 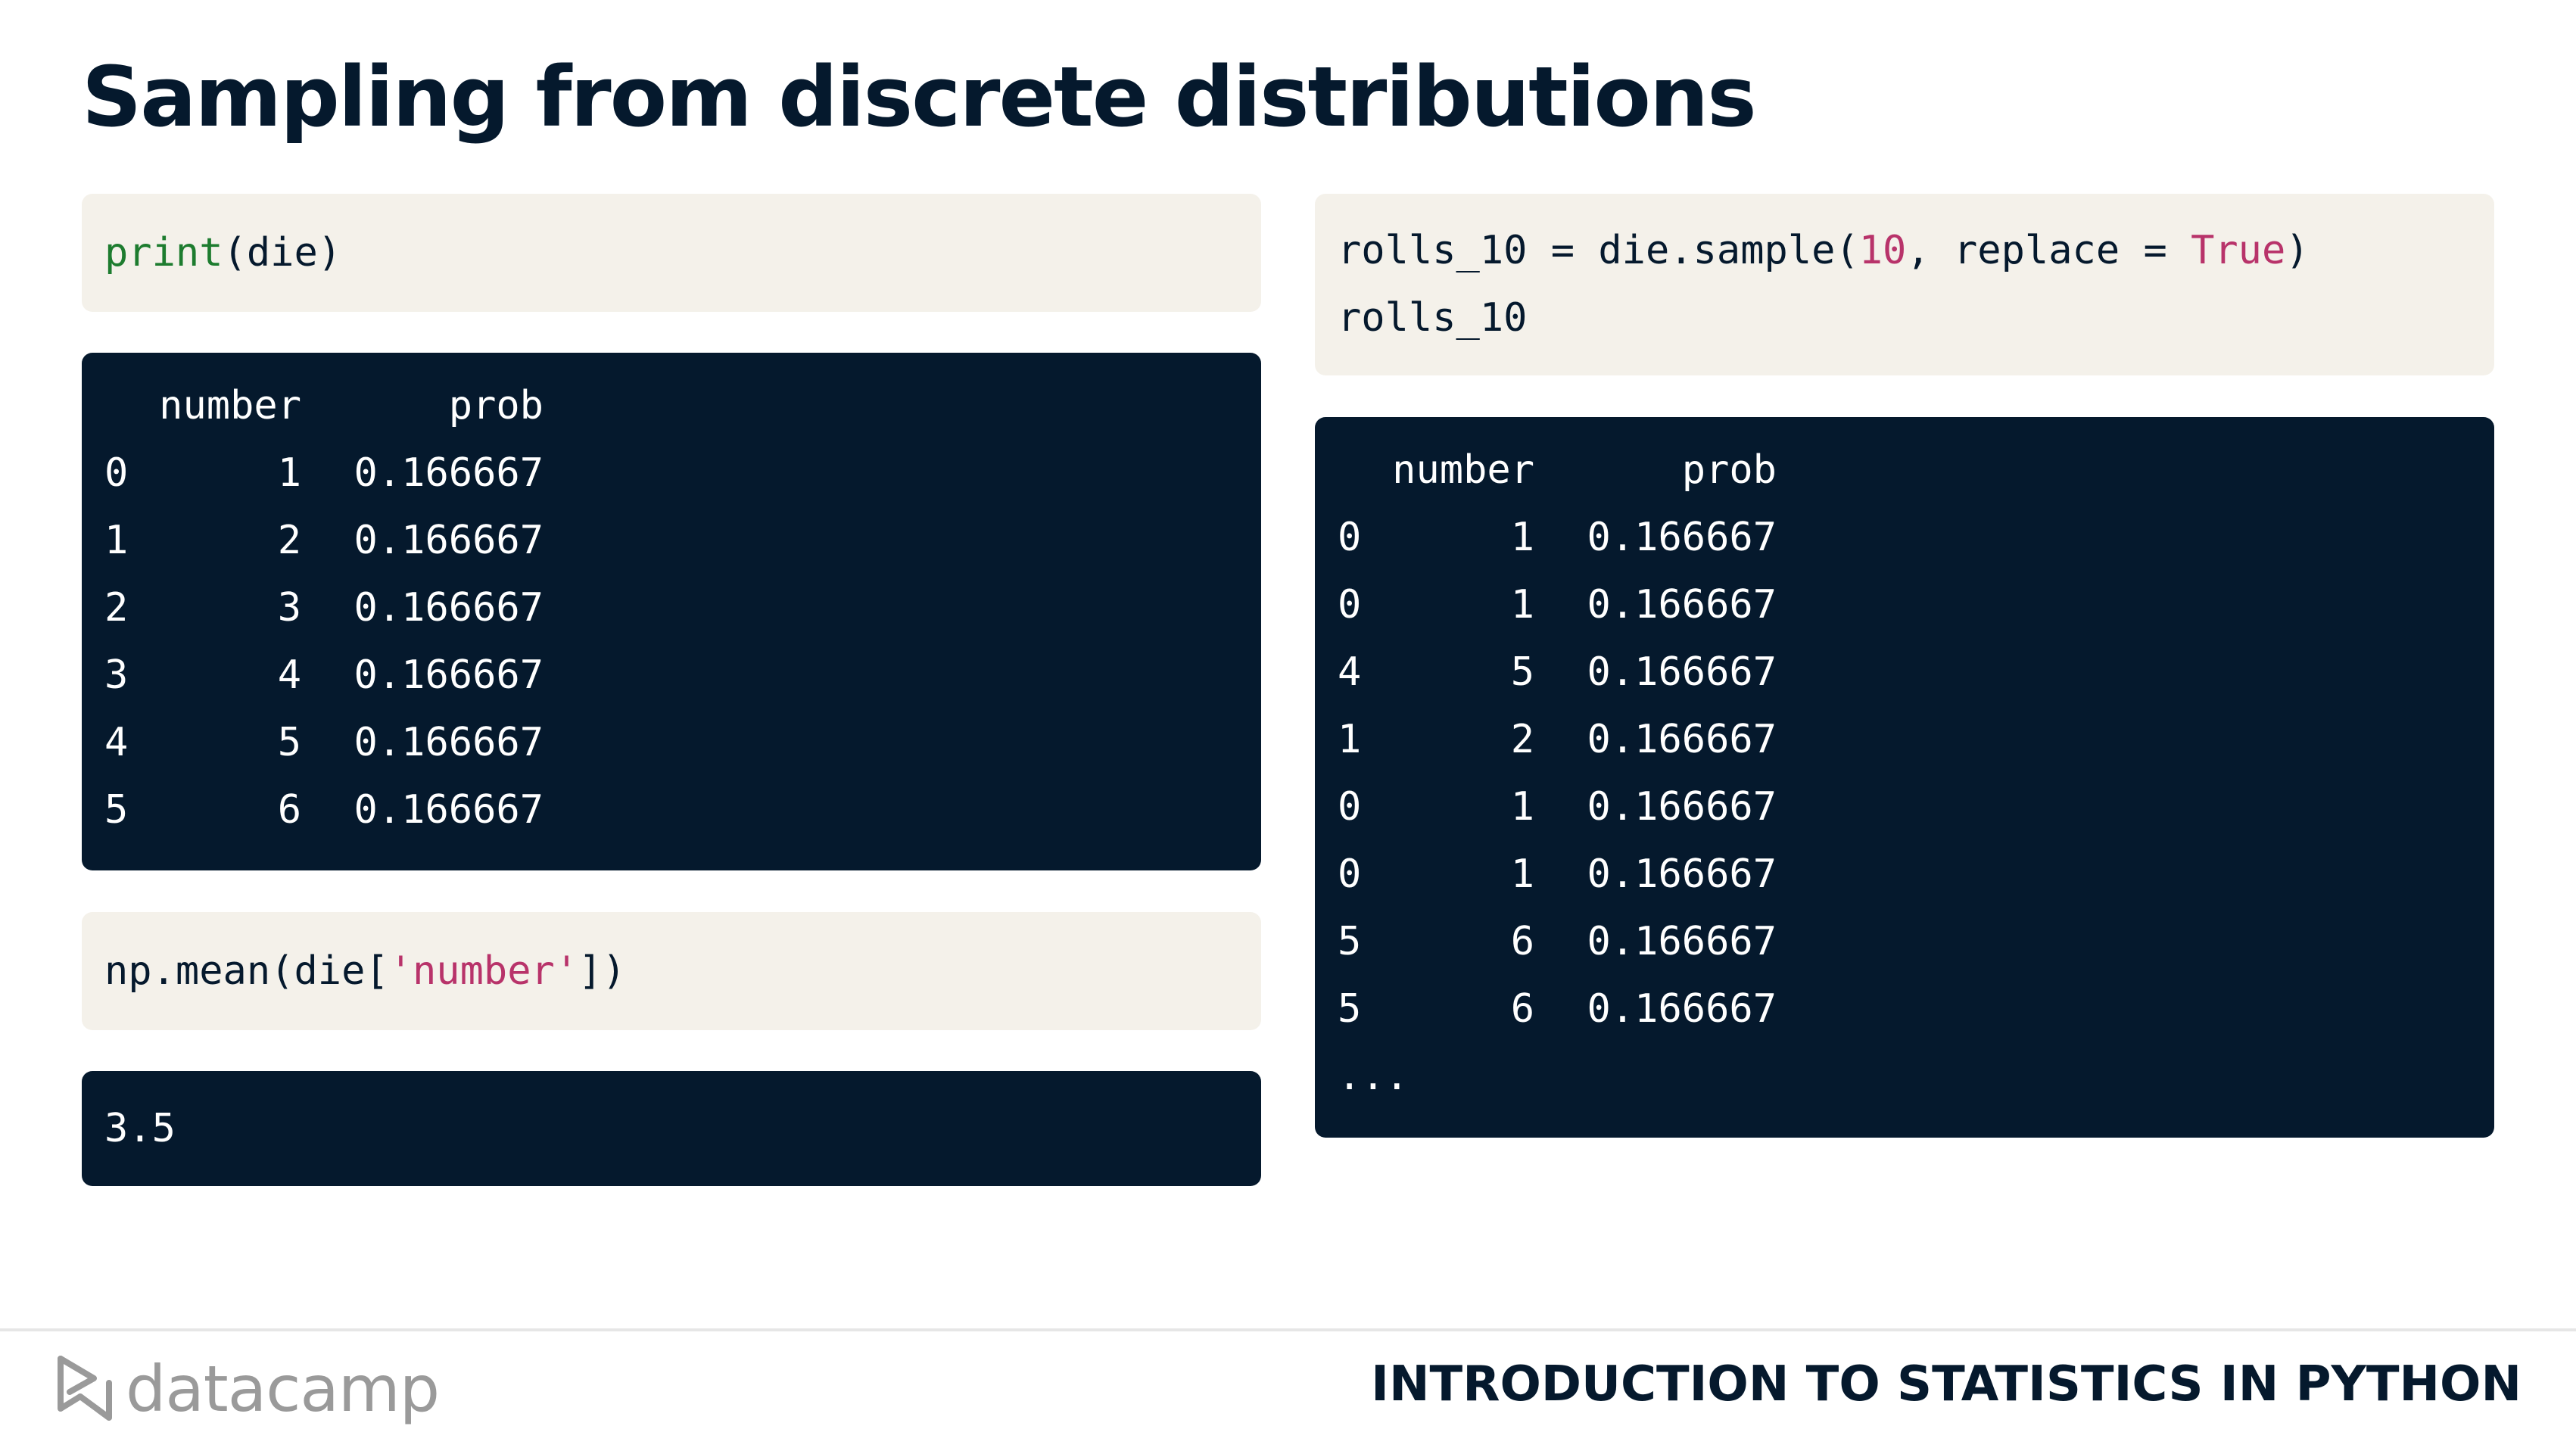 What do you see at coordinates (602, 971) in the screenshot?
I see `code-suffix: ])` at bounding box center [602, 971].